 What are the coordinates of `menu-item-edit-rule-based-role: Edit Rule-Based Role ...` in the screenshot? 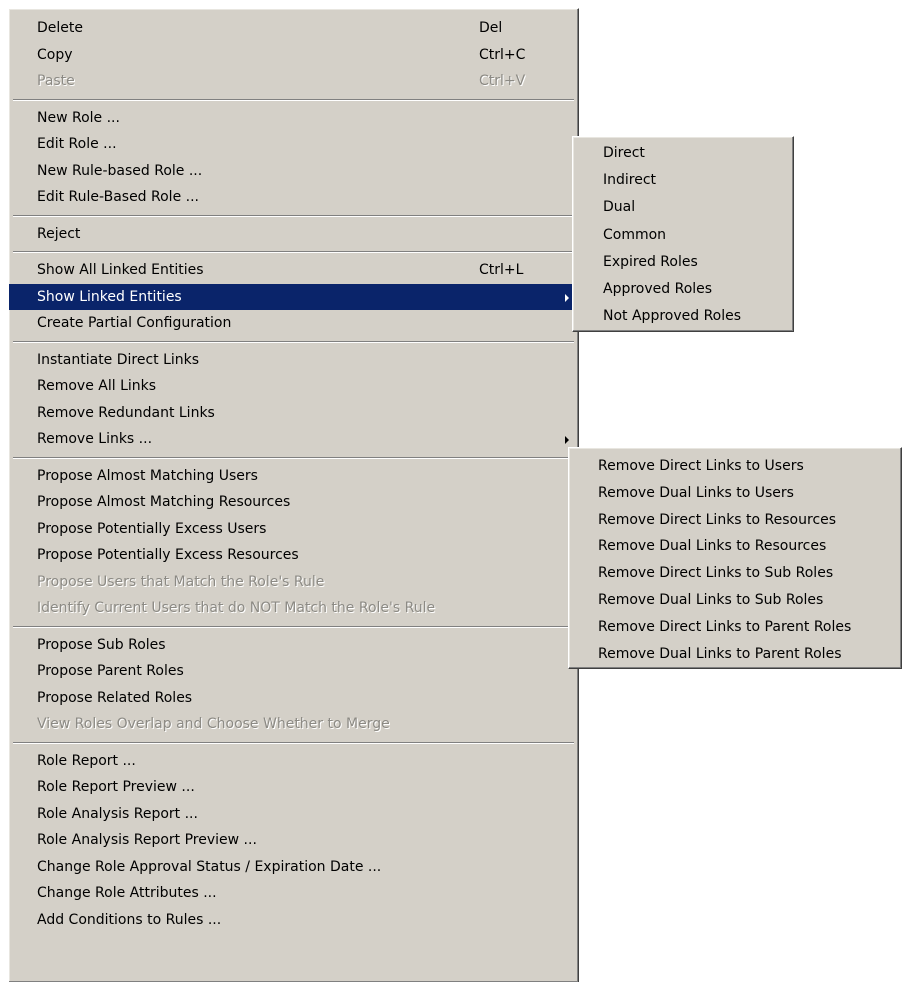 It's located at (293, 197).